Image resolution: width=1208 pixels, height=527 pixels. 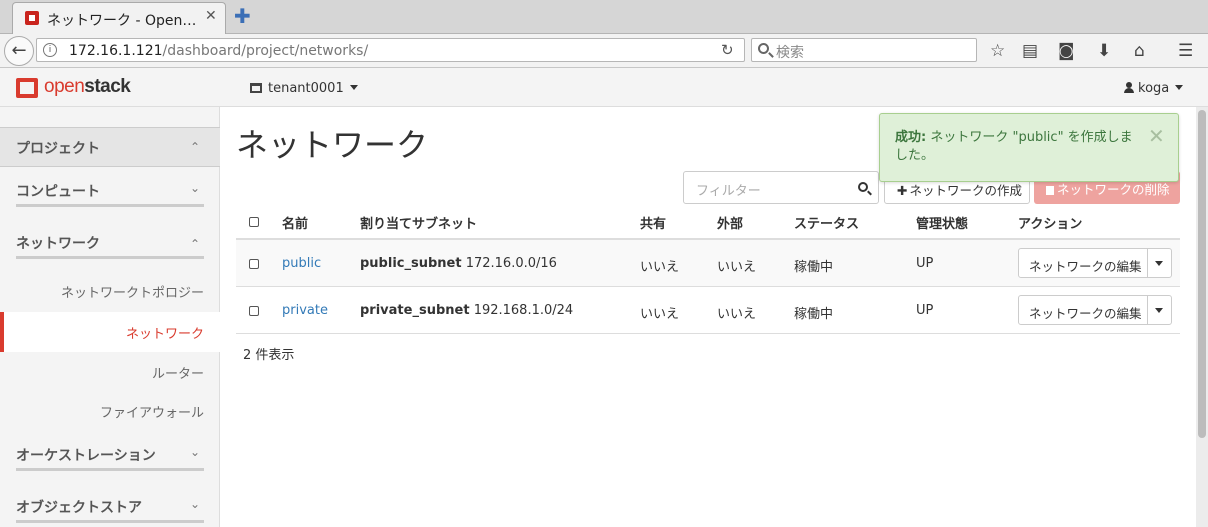 I want to click on new-tab-icon: ✚, so click(x=242, y=16).